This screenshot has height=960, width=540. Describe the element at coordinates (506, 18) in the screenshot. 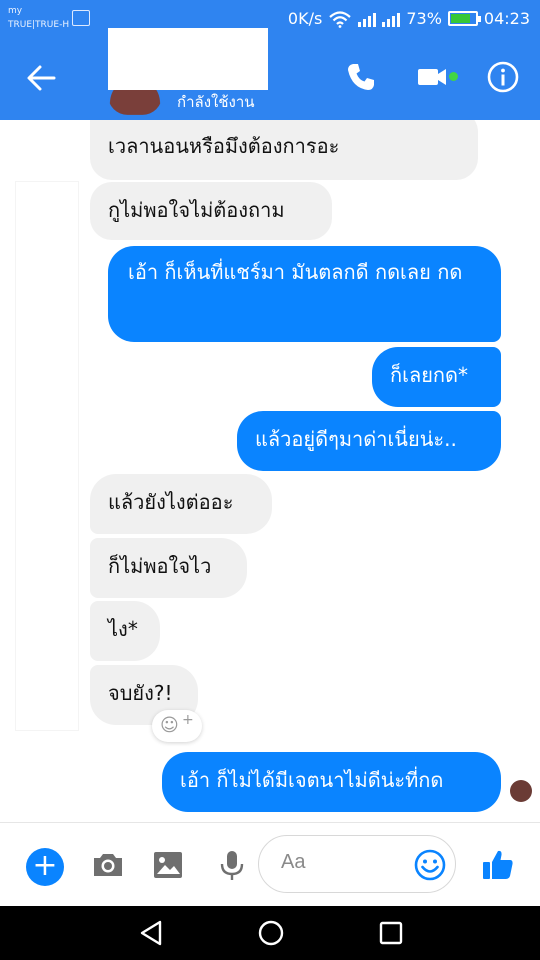

I see `clock: 04:23` at that location.